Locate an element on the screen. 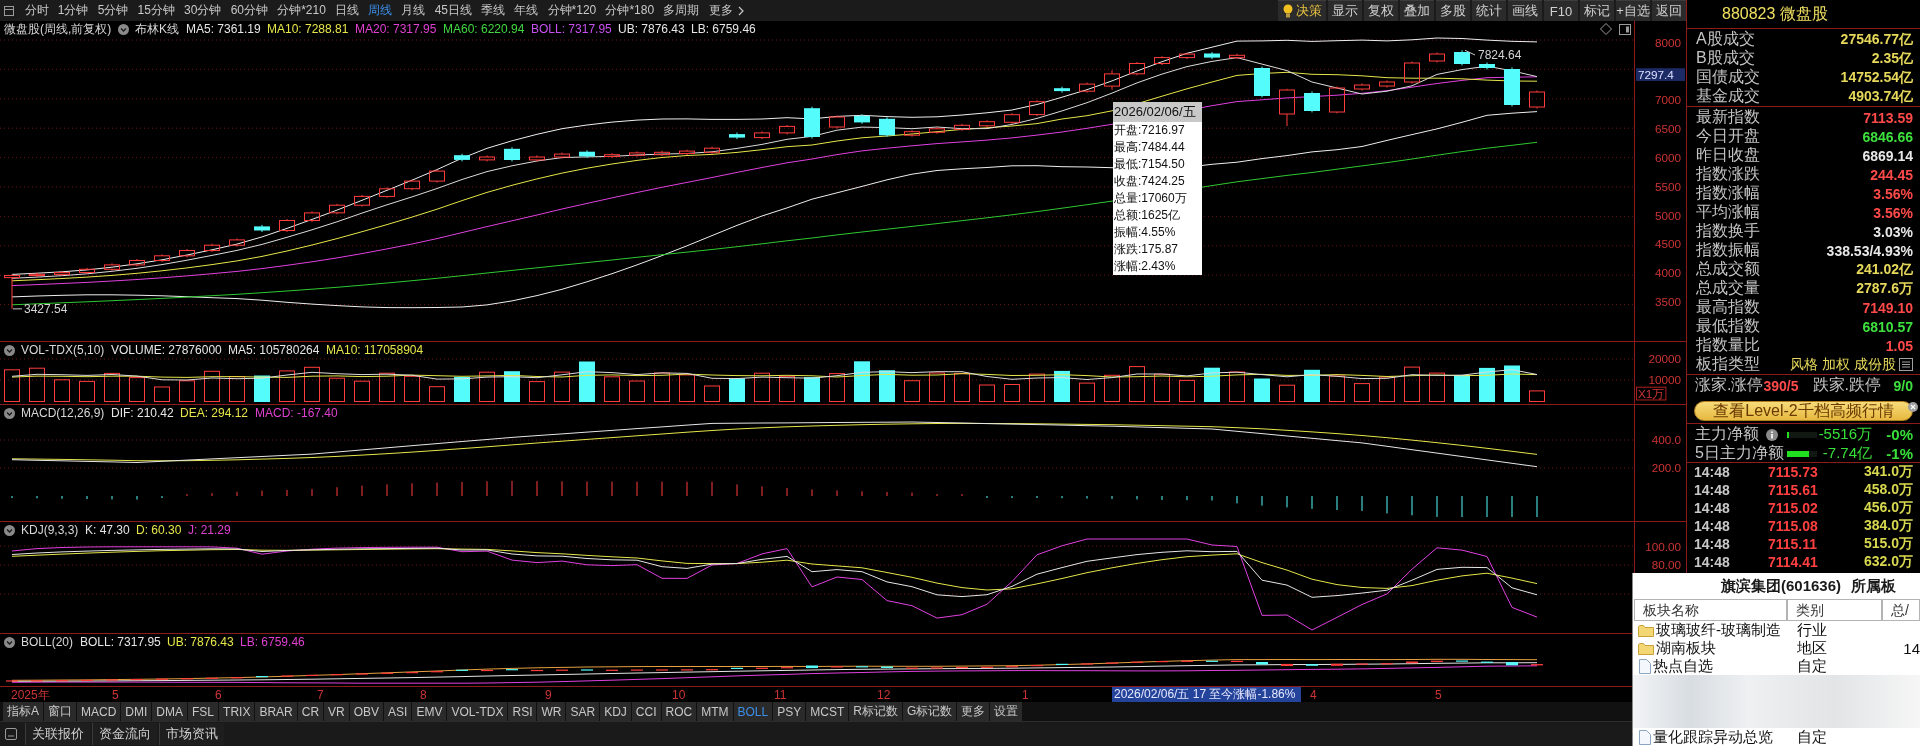  indicator-tab: CCI is located at coordinates (646, 711).